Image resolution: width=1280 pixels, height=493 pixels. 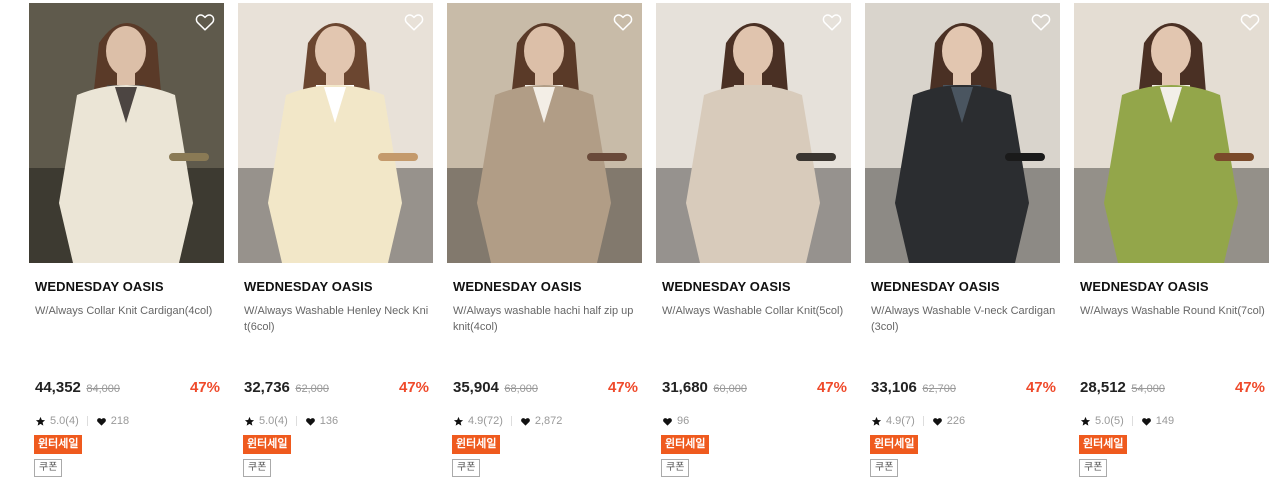 What do you see at coordinates (548, 421) in the screenshot?
I see `like-count: 2,872` at bounding box center [548, 421].